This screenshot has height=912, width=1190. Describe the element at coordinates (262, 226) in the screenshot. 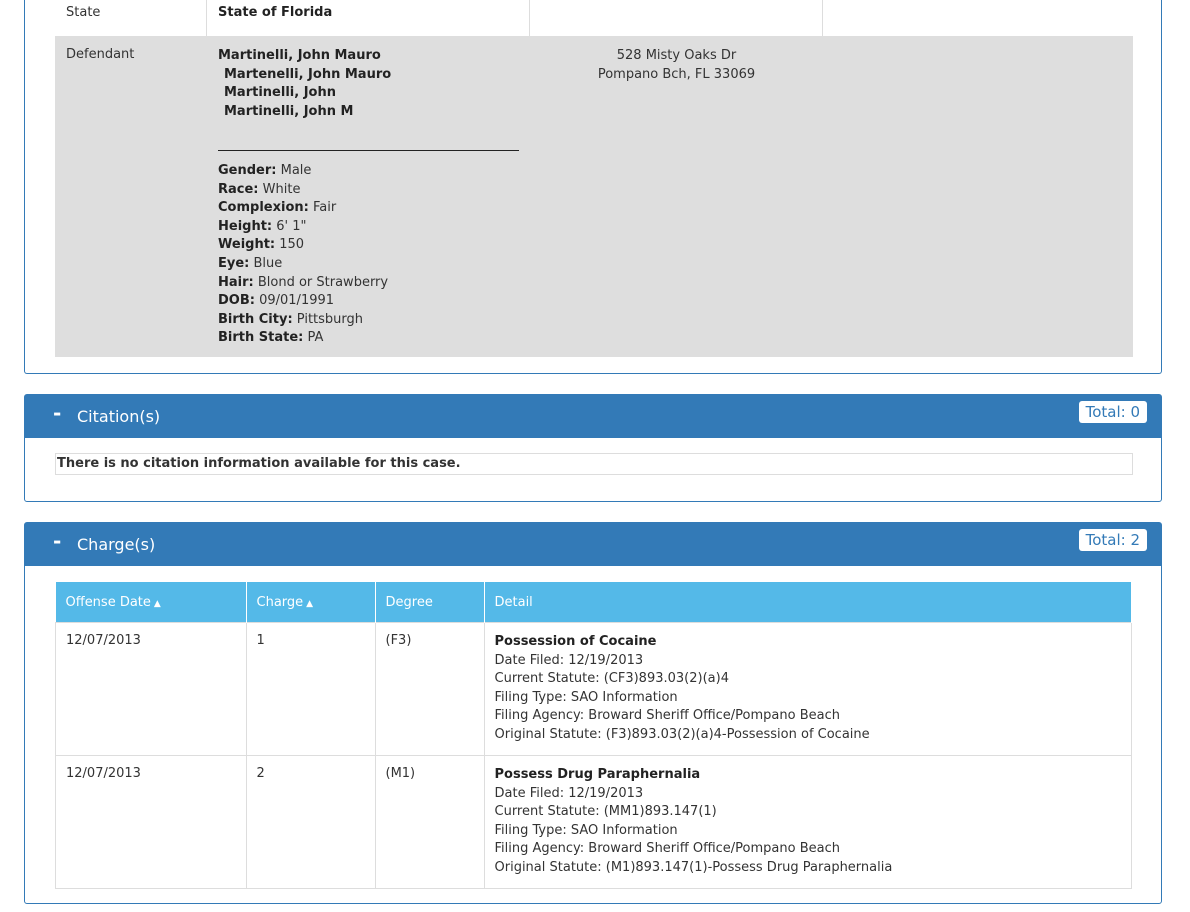

I see `detail-height: Height: 6' 1"` at that location.